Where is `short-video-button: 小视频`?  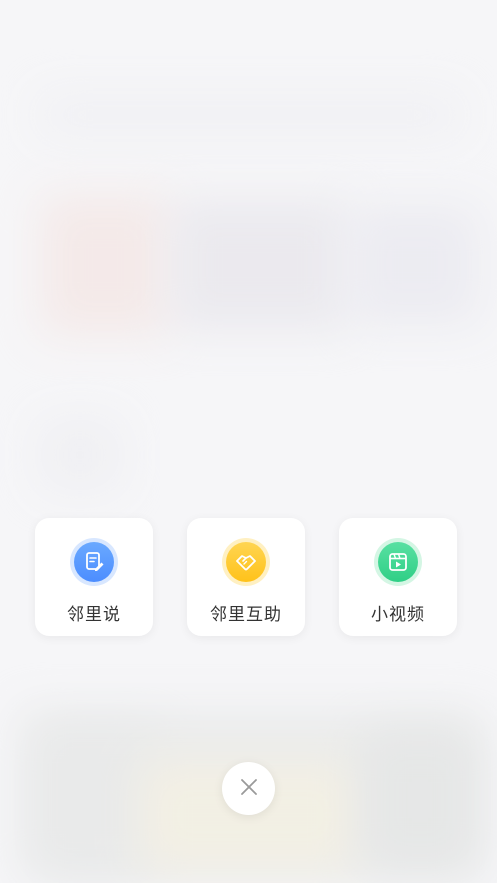 short-video-button: 小视频 is located at coordinates (398, 577).